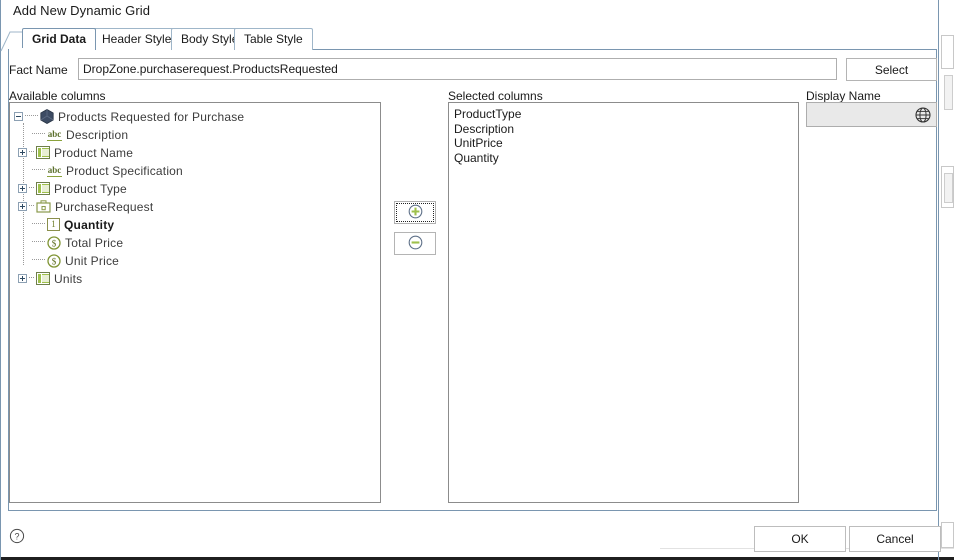 Image resolution: width=954 pixels, height=560 pixels. What do you see at coordinates (137, 39) in the screenshot?
I see `tab-header-style: Header Style` at bounding box center [137, 39].